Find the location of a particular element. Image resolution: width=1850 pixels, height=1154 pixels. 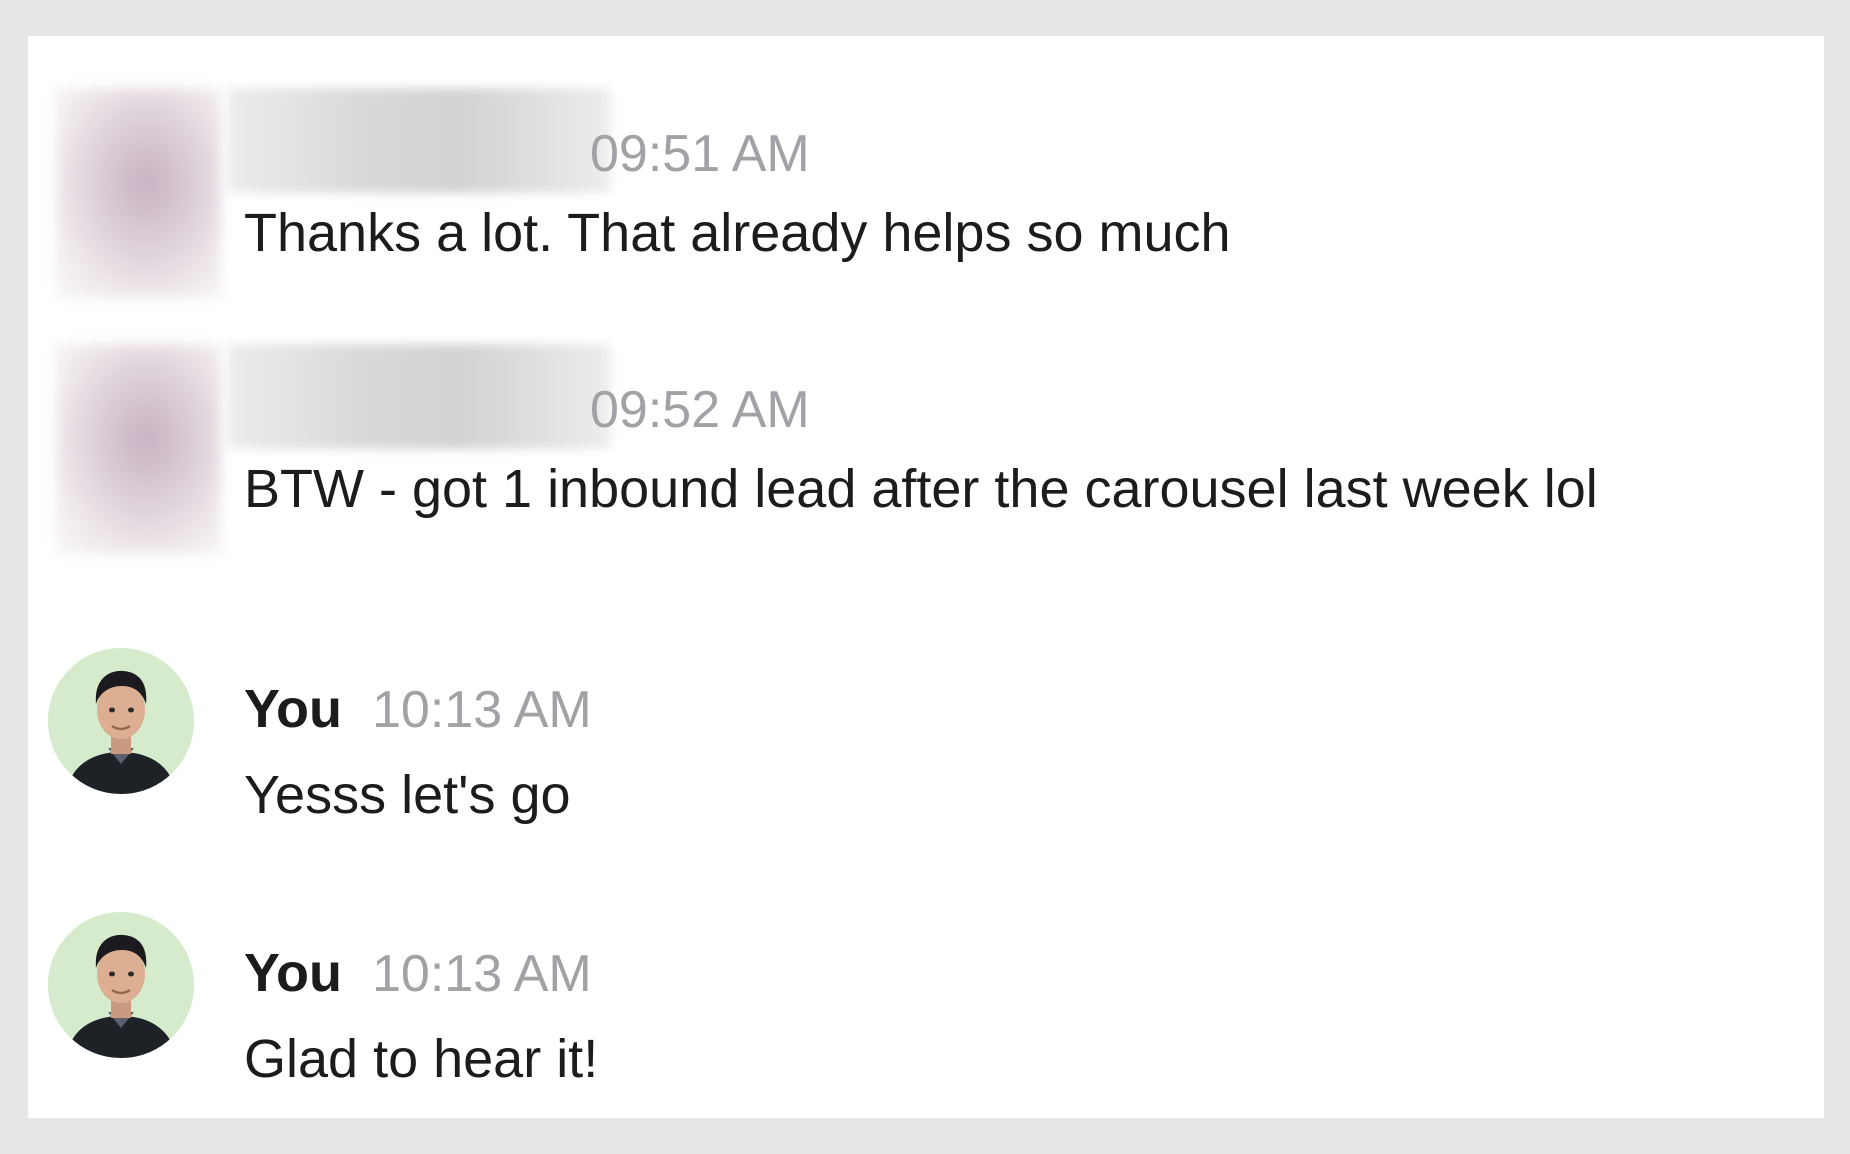

message-text: Thanks a lot. That already helps so much is located at coordinates (737, 233).